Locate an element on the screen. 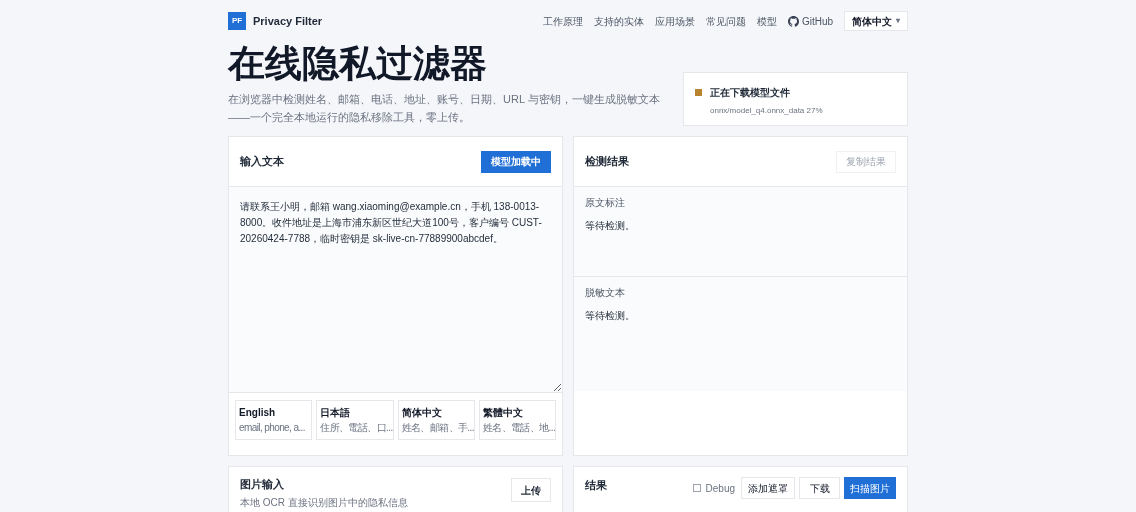 Image resolution: width=1136 pixels, height=512 pixels. language-select: 简体中文 ▾ is located at coordinates (876, 21).